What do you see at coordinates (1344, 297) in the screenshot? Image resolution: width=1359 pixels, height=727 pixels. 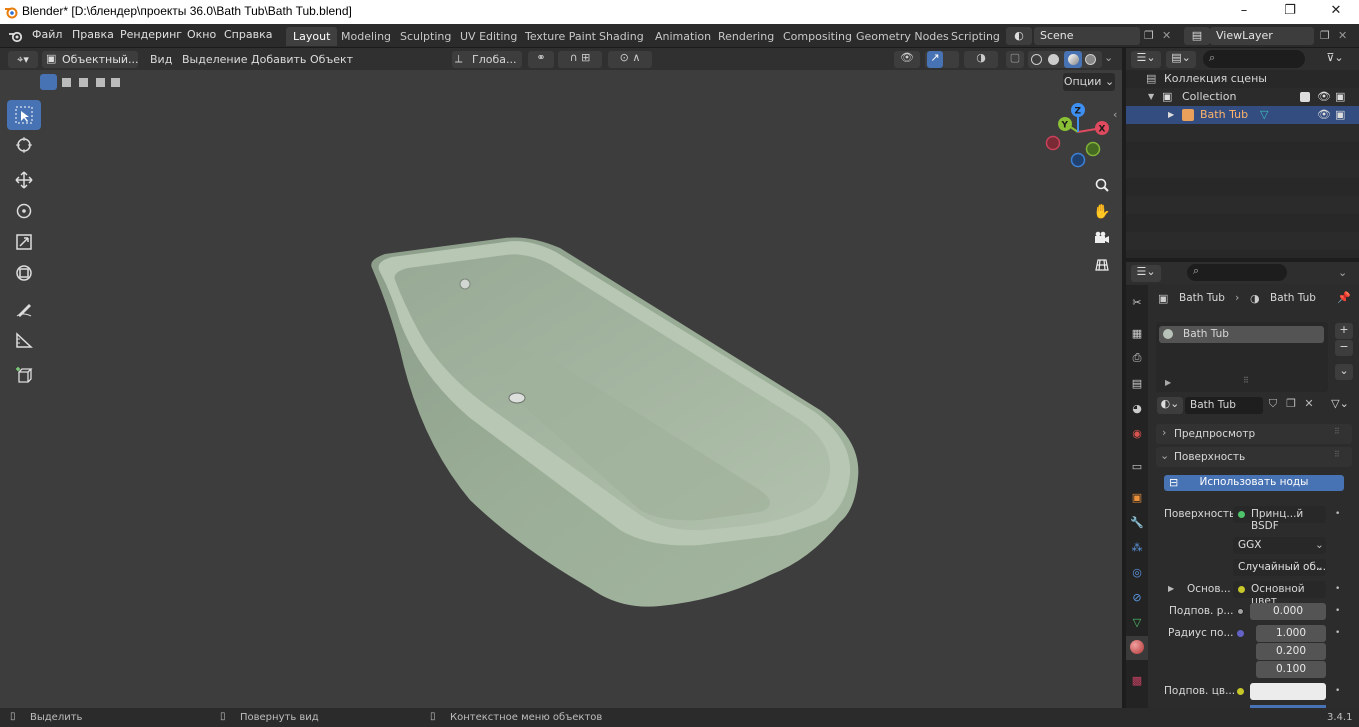 I see `pin-icon: 📌` at bounding box center [1344, 297].